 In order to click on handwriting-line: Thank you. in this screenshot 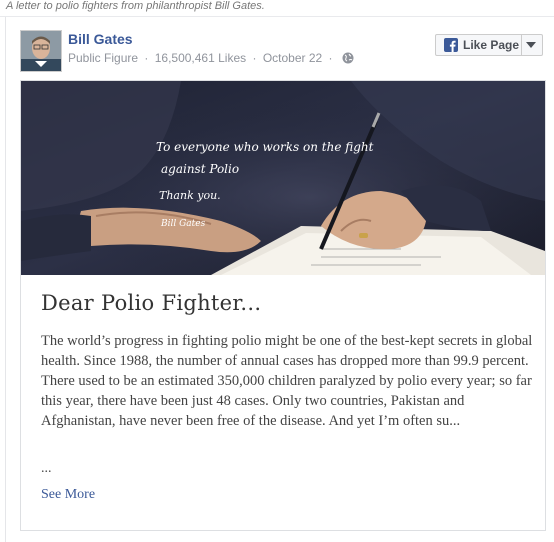, I will do `click(190, 195)`.